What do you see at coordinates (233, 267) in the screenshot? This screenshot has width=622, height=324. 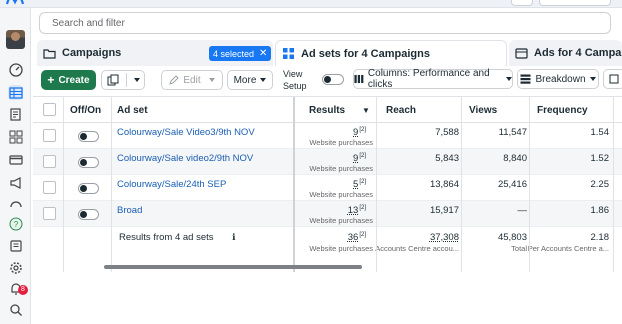 I see `horizontal-scrollbar` at bounding box center [233, 267].